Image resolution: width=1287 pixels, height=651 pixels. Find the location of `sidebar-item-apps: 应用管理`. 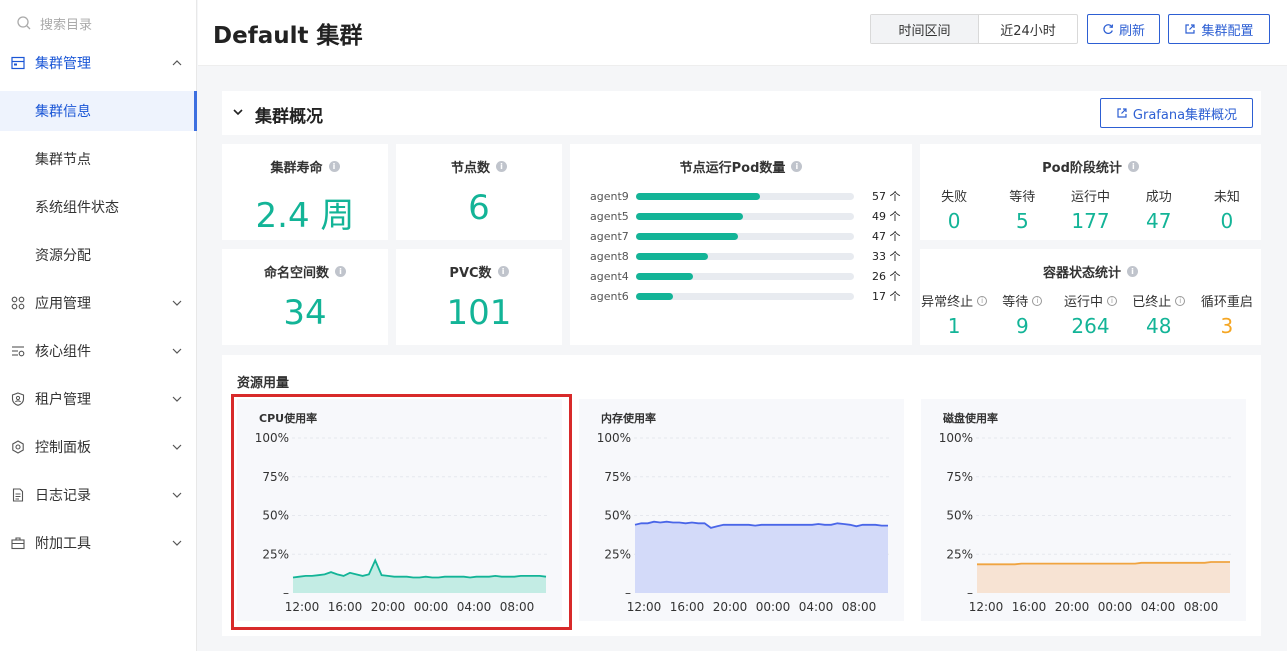

sidebar-item-apps: 应用管理 is located at coordinates (98, 303).